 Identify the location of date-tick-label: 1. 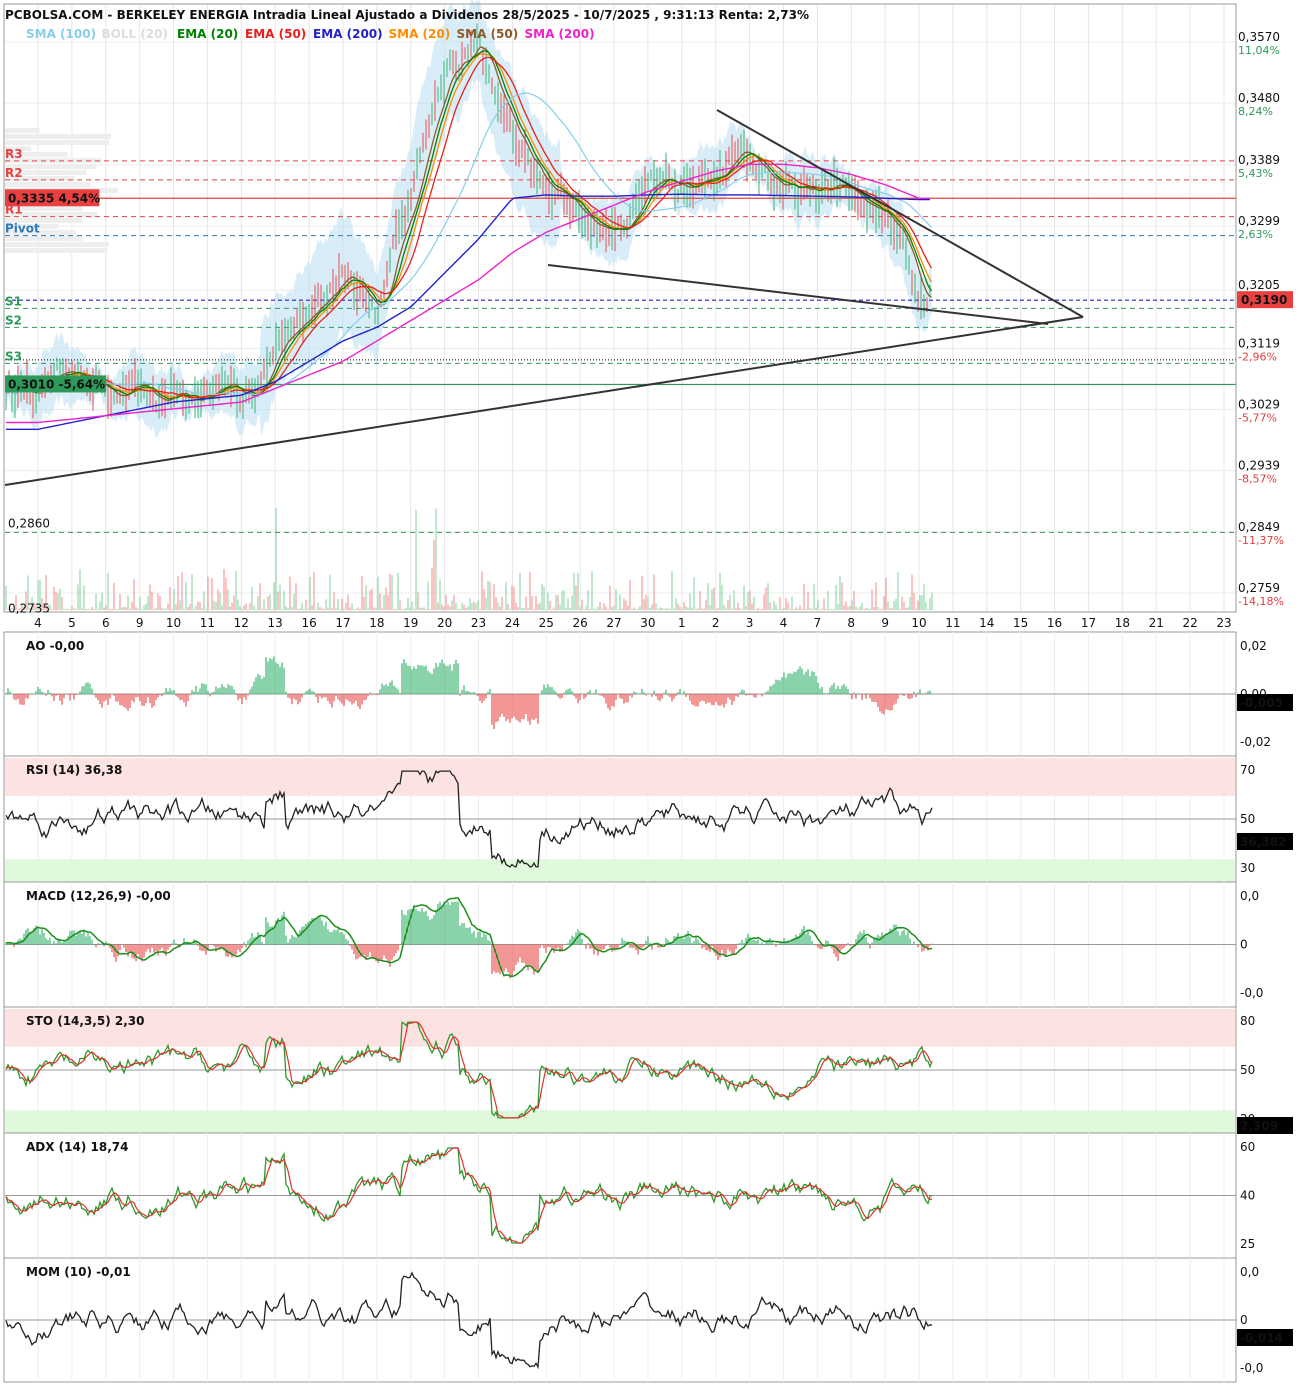
(682, 623).